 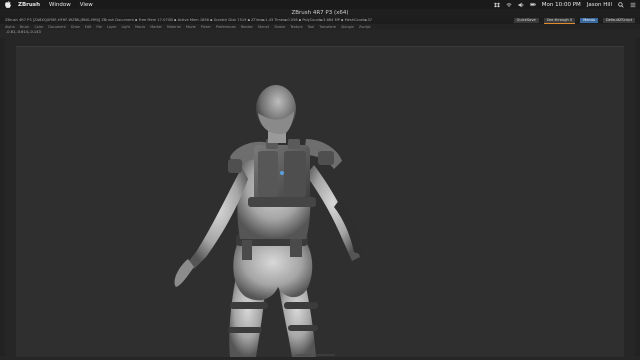 I want to click on palette-marker: Marker, so click(x=156, y=27).